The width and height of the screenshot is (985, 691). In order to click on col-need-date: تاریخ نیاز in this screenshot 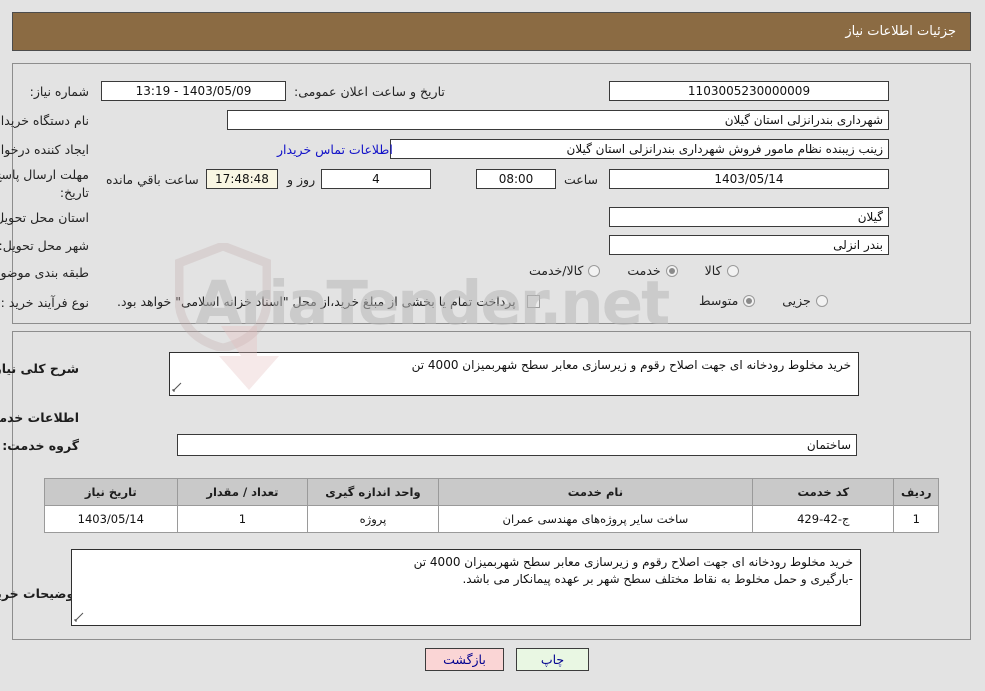, I will do `click(112, 492)`.